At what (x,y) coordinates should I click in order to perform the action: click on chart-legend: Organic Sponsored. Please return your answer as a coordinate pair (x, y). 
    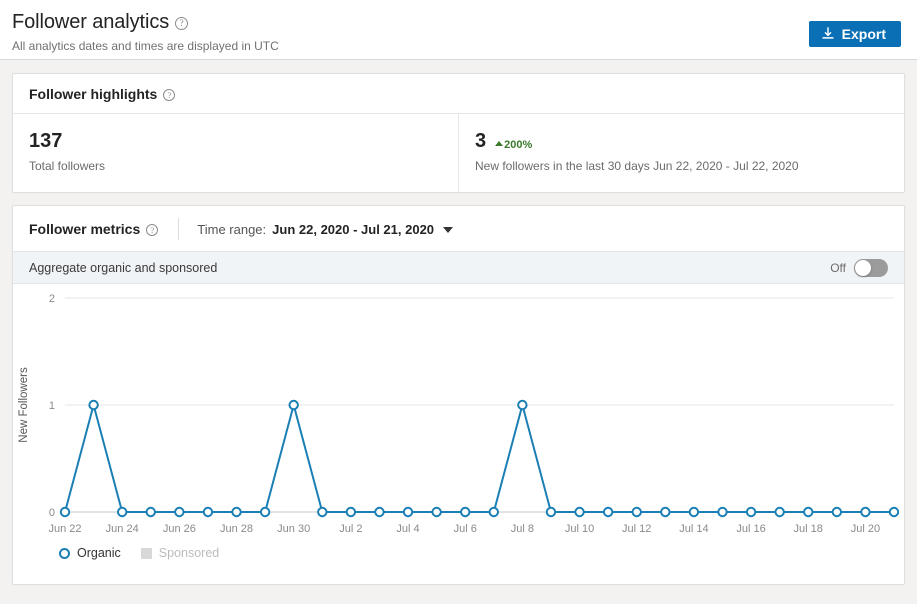
    Looking at the image, I should click on (458, 553).